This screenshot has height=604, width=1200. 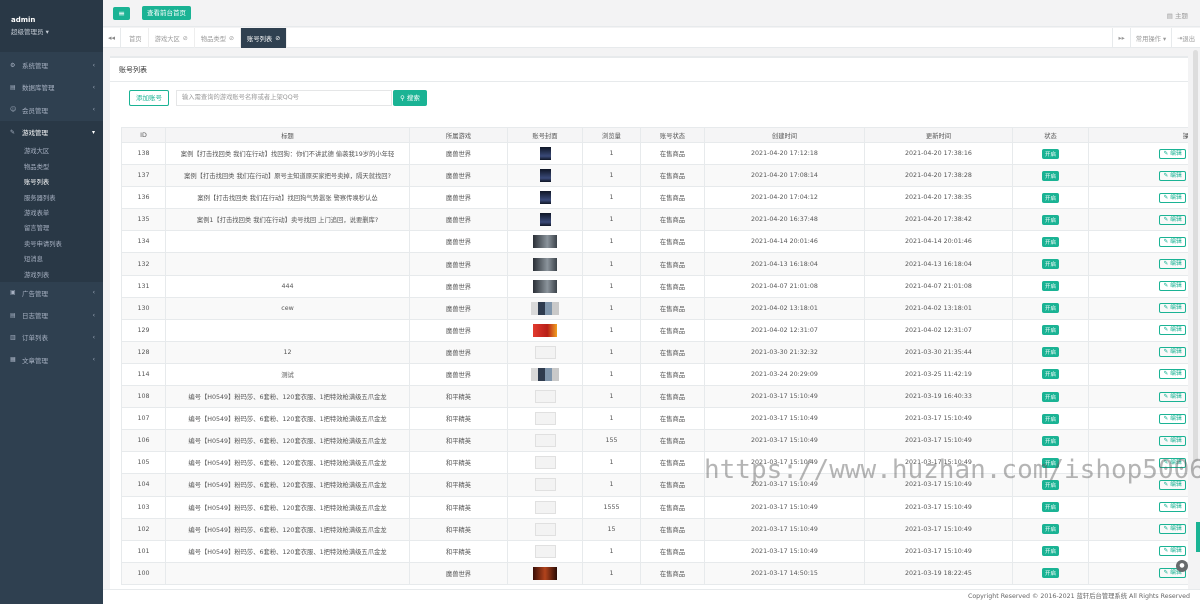 I want to click on user-role: 超级管理员 ▾, so click(x=57, y=31).